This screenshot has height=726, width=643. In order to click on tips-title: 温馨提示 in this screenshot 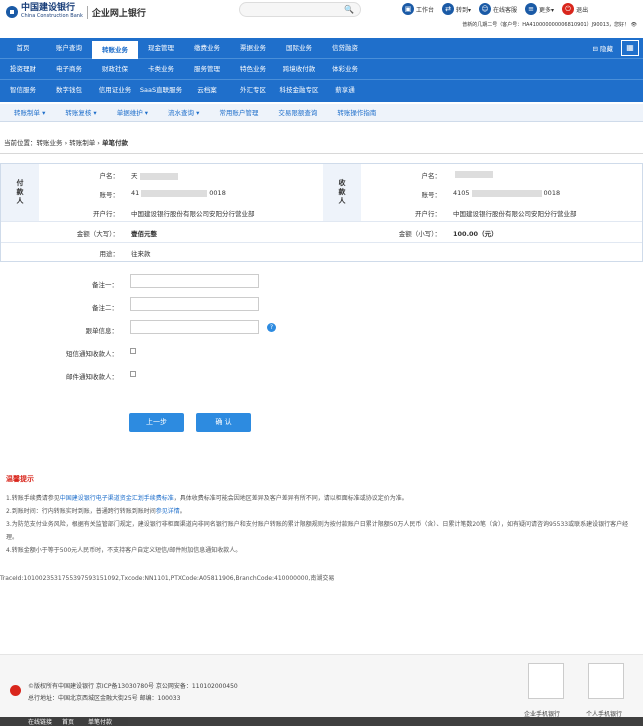, I will do `click(20, 479)`.